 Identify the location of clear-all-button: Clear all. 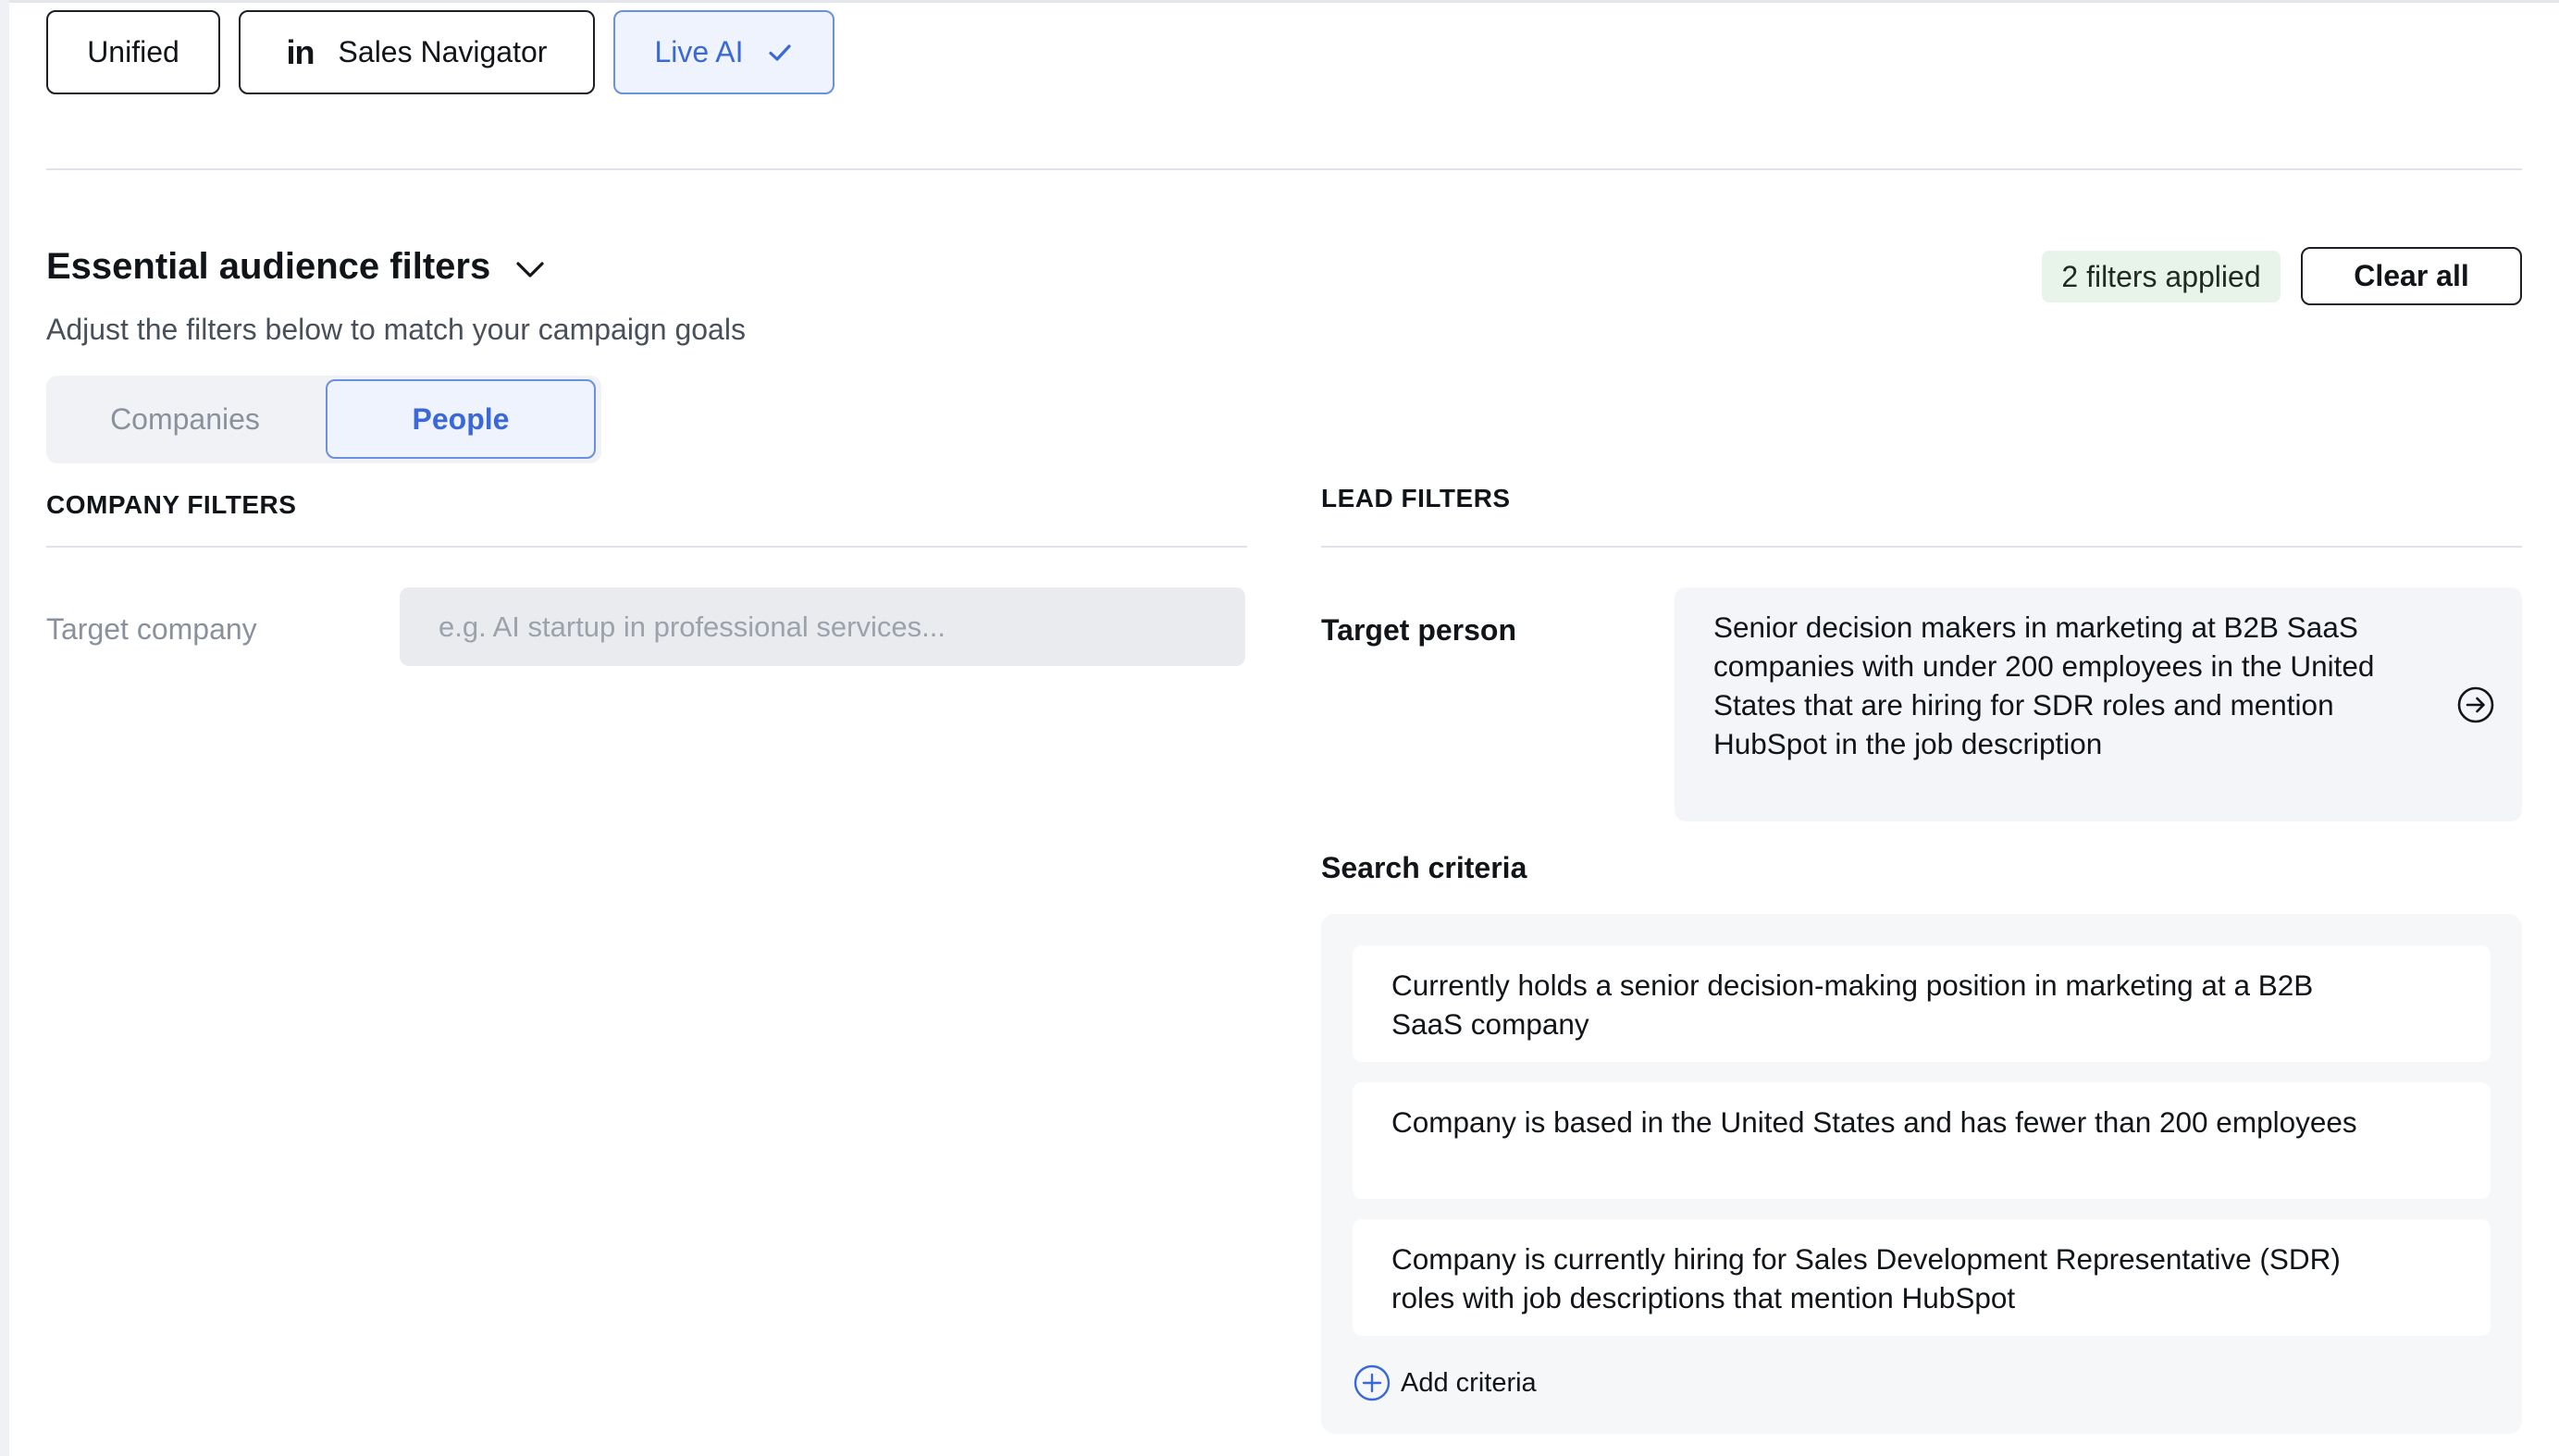
(2411, 276).